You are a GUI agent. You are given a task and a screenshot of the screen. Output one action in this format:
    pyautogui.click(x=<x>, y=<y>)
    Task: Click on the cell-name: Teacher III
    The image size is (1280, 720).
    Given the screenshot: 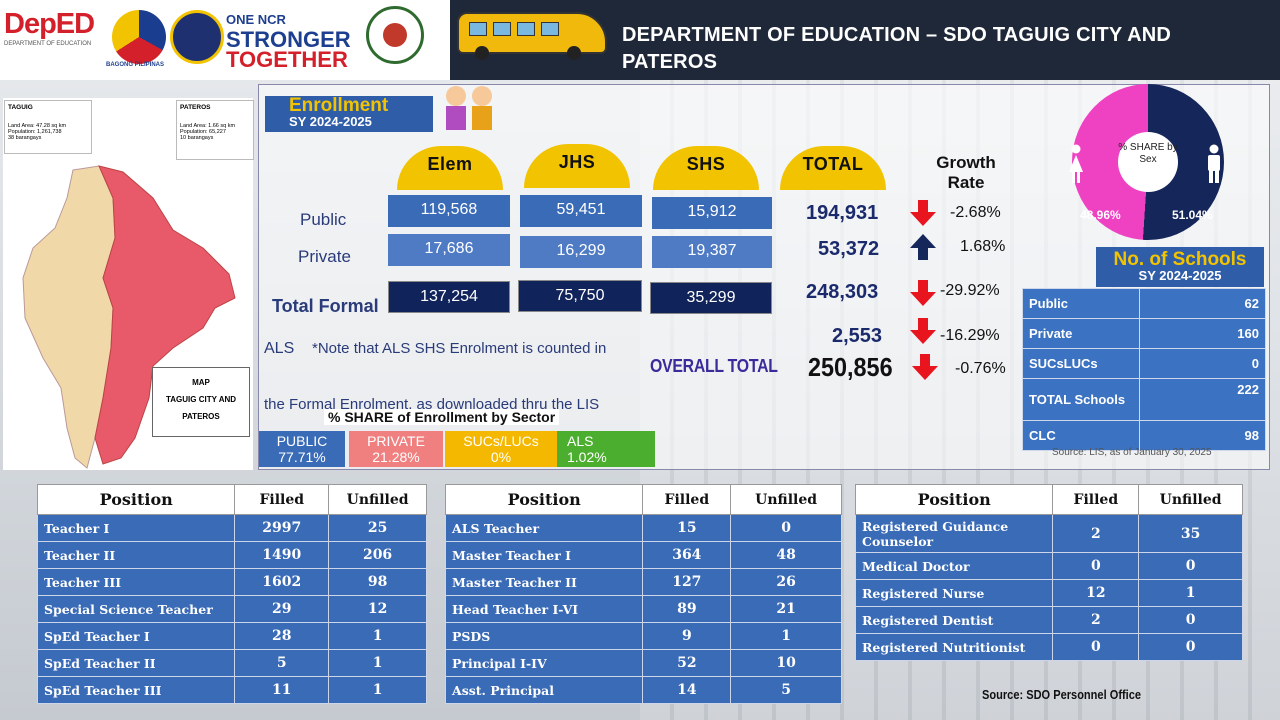 What is the action you would take?
    pyautogui.click(x=136, y=582)
    